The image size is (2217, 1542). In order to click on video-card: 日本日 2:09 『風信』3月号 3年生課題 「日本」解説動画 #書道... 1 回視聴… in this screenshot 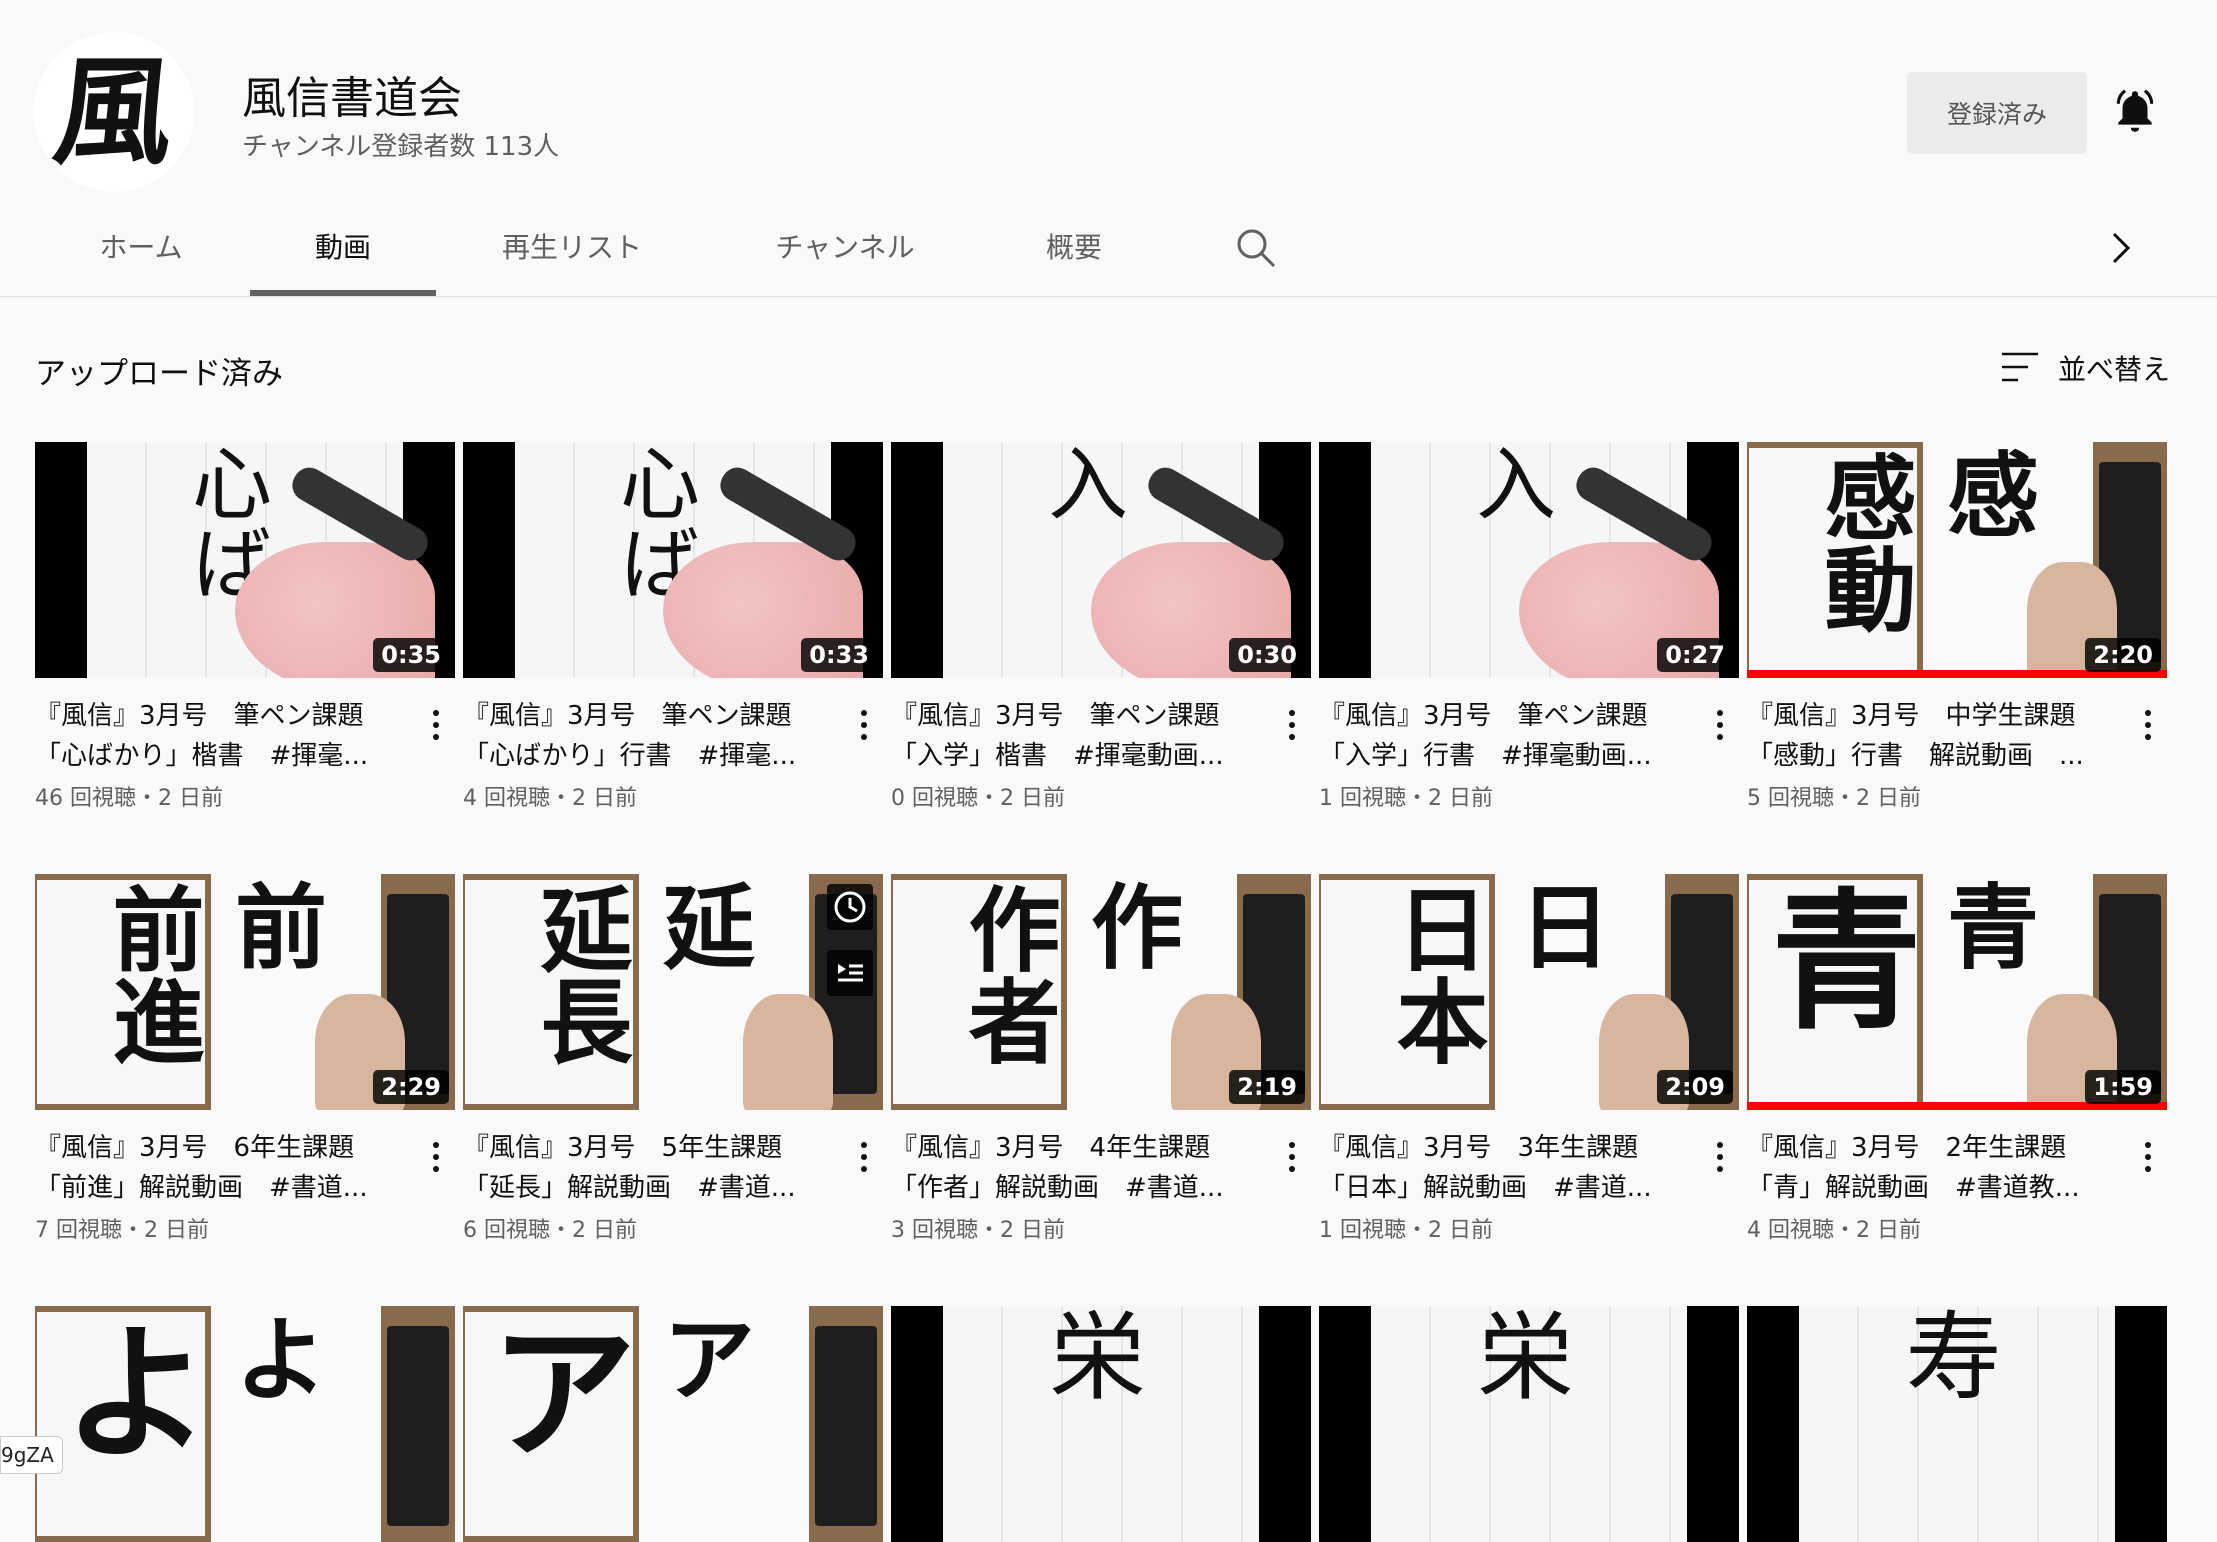, I will do `click(1529, 1058)`.